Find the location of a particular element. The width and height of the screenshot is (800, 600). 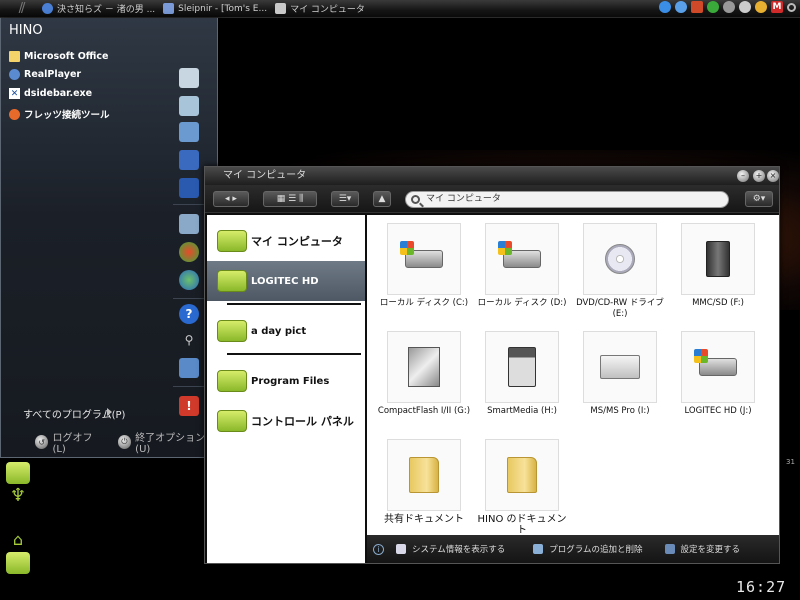

tray-usb-icon is located at coordinates (745, 7).